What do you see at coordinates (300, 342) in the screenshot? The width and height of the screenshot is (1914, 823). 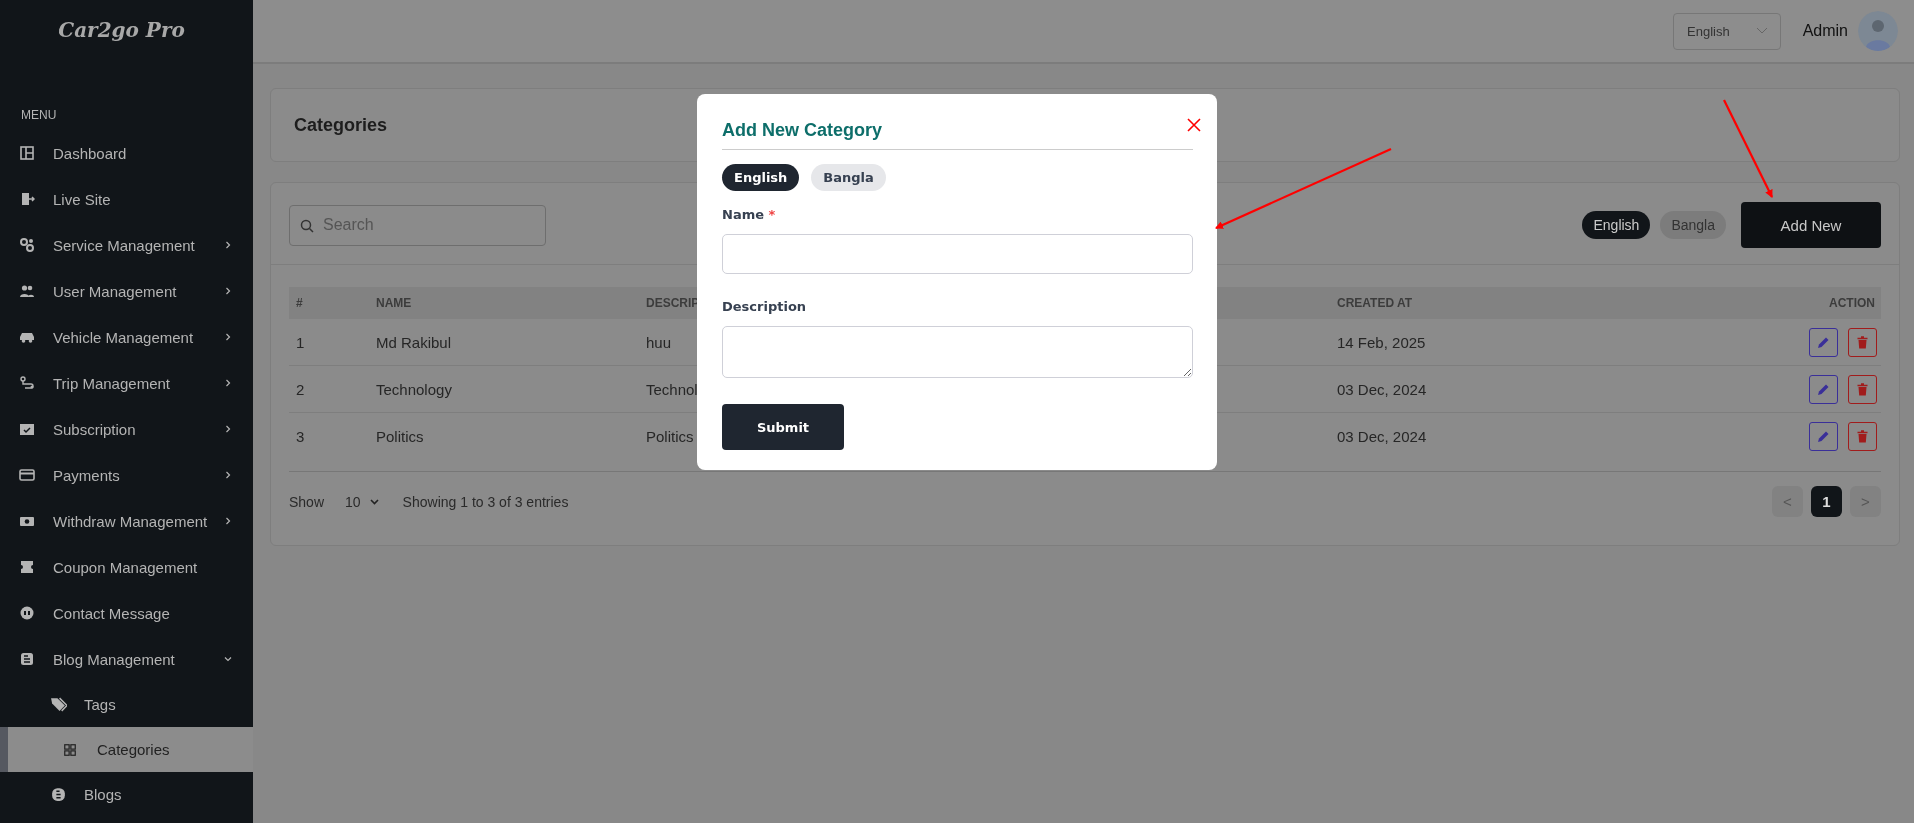 I see `table-cell-text: 1` at bounding box center [300, 342].